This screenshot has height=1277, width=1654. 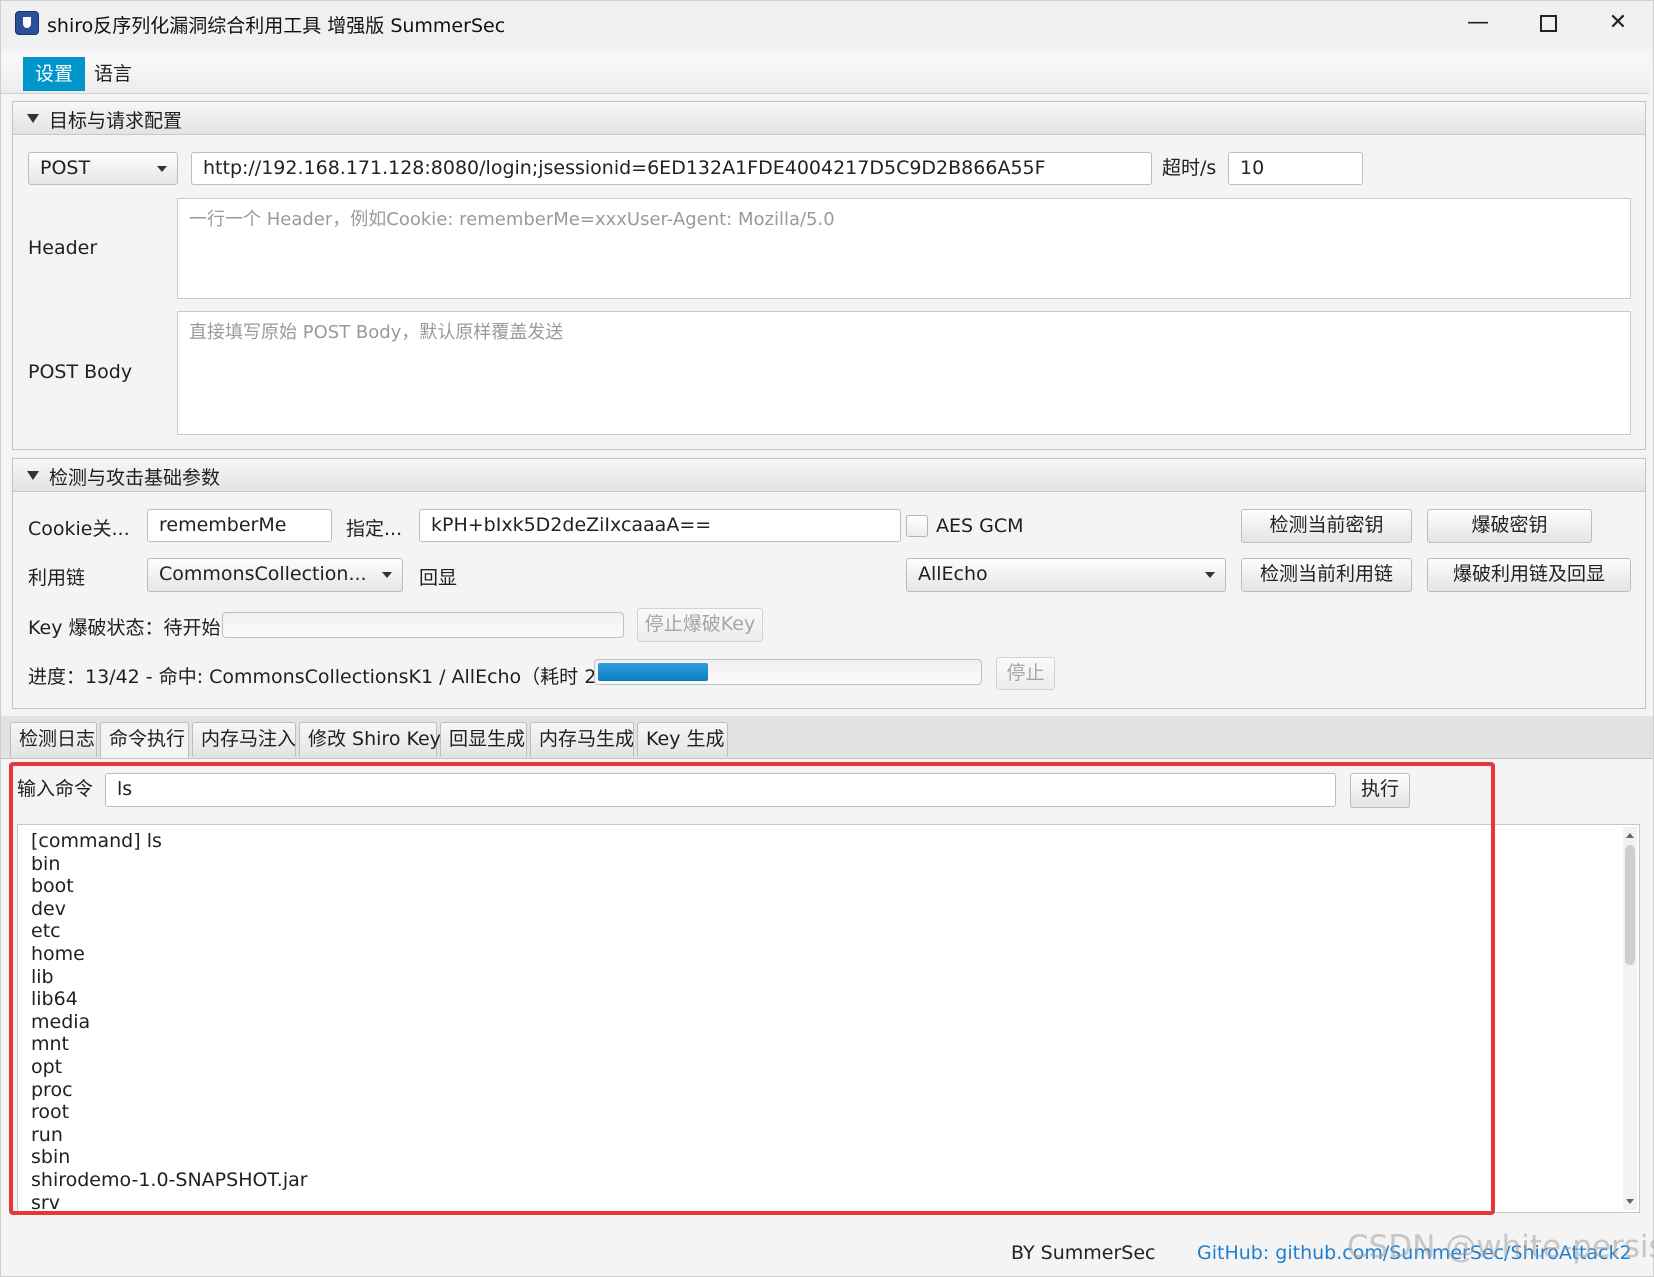 I want to click on check-chain-button: 检测当前利用链, so click(x=1326, y=575).